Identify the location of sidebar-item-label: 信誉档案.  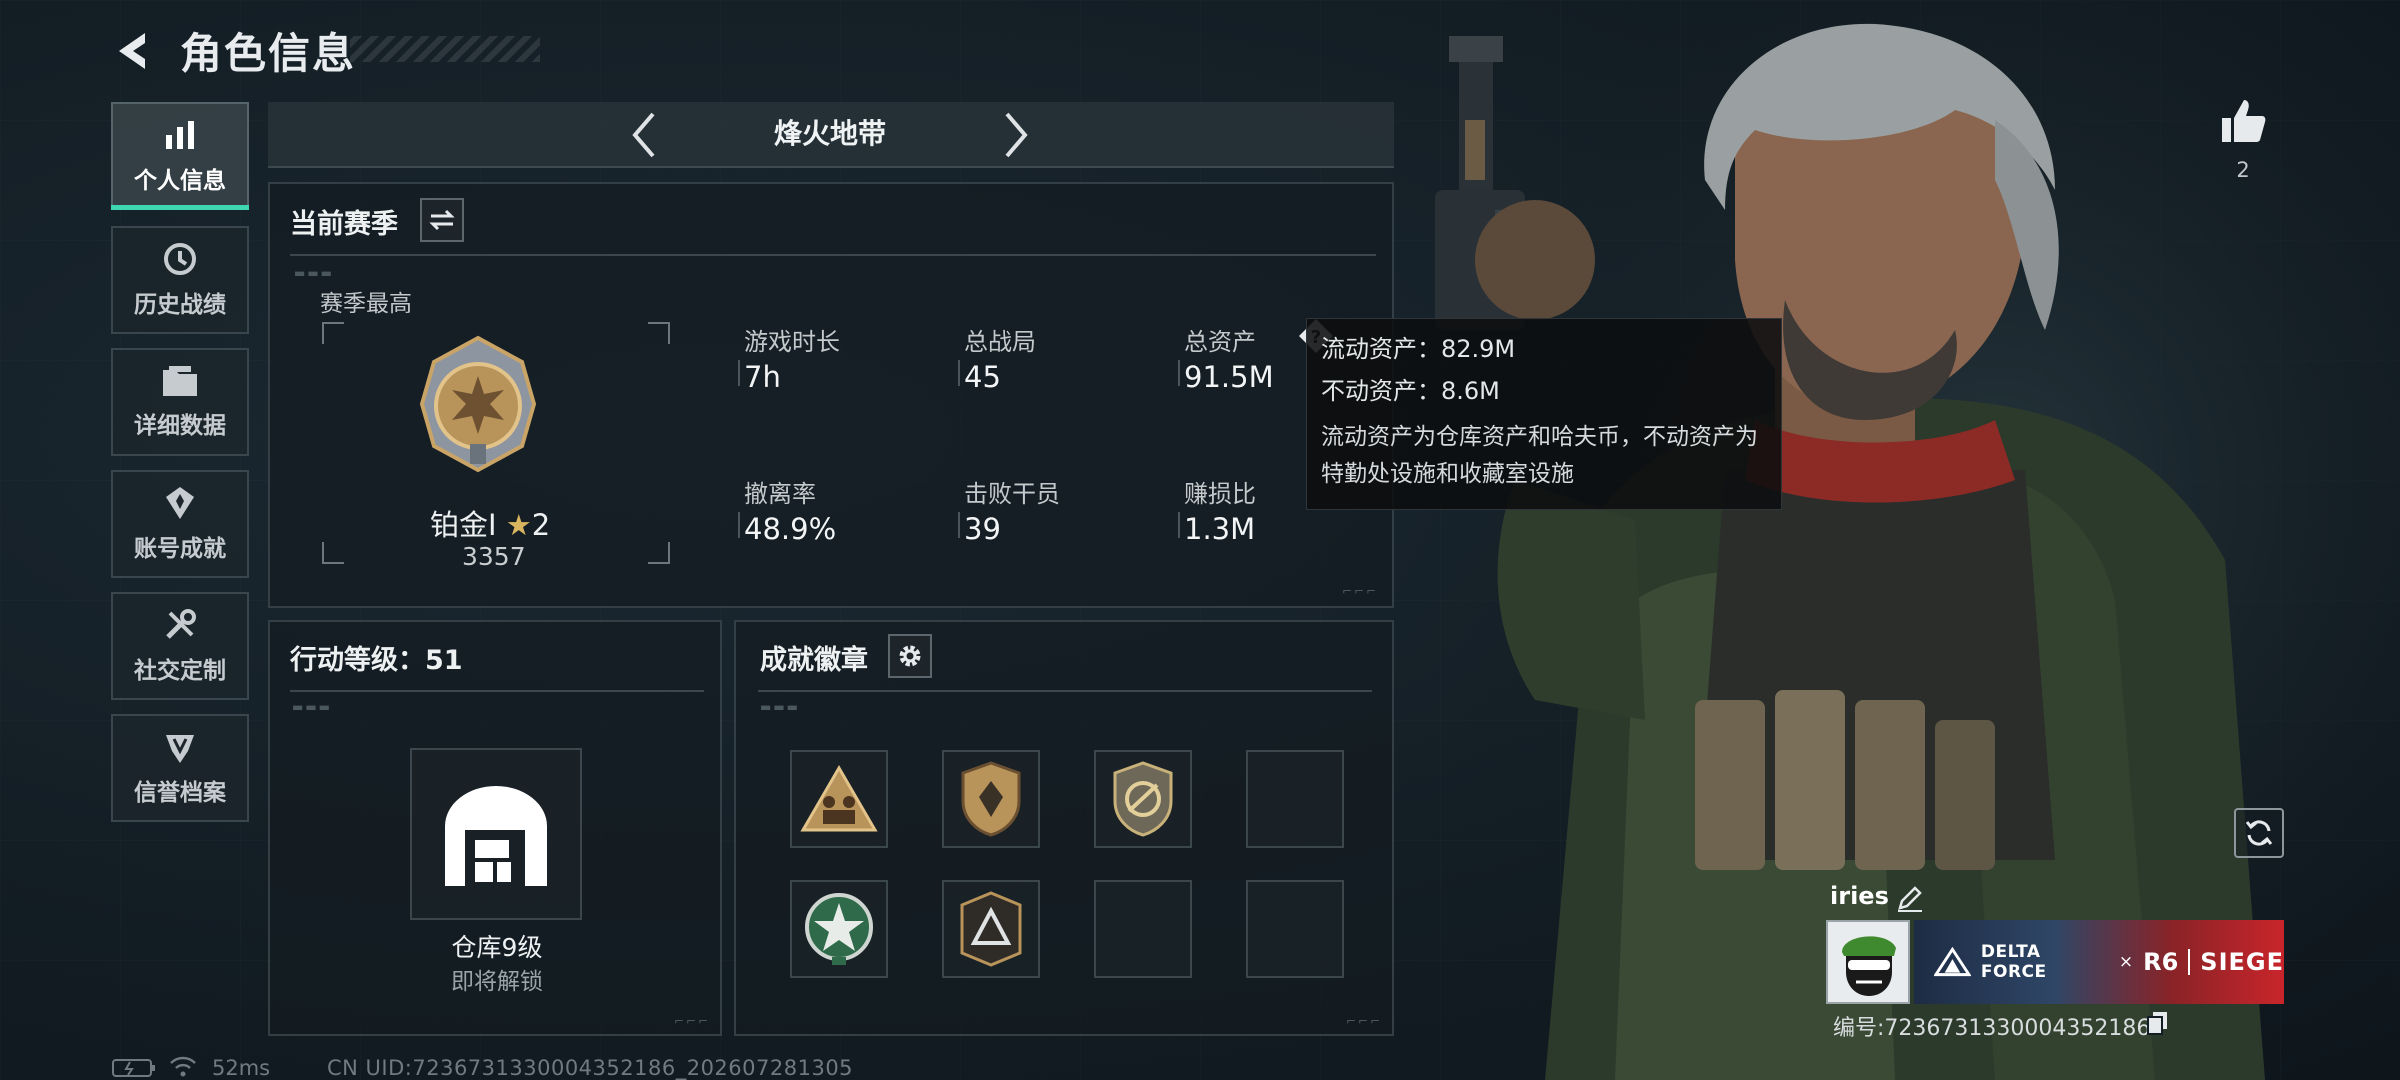
(180, 793).